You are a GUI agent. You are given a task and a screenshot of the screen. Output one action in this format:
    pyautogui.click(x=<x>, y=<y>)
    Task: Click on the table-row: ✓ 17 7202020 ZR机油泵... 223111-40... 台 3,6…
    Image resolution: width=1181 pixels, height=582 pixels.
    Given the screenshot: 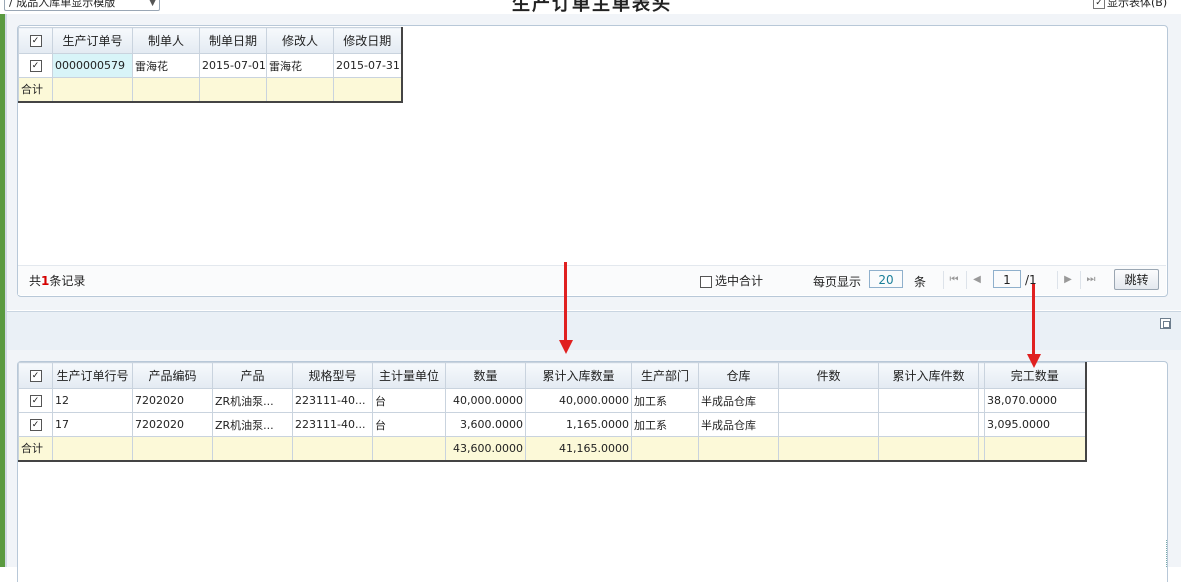 What is the action you would take?
    pyautogui.click(x=552, y=424)
    